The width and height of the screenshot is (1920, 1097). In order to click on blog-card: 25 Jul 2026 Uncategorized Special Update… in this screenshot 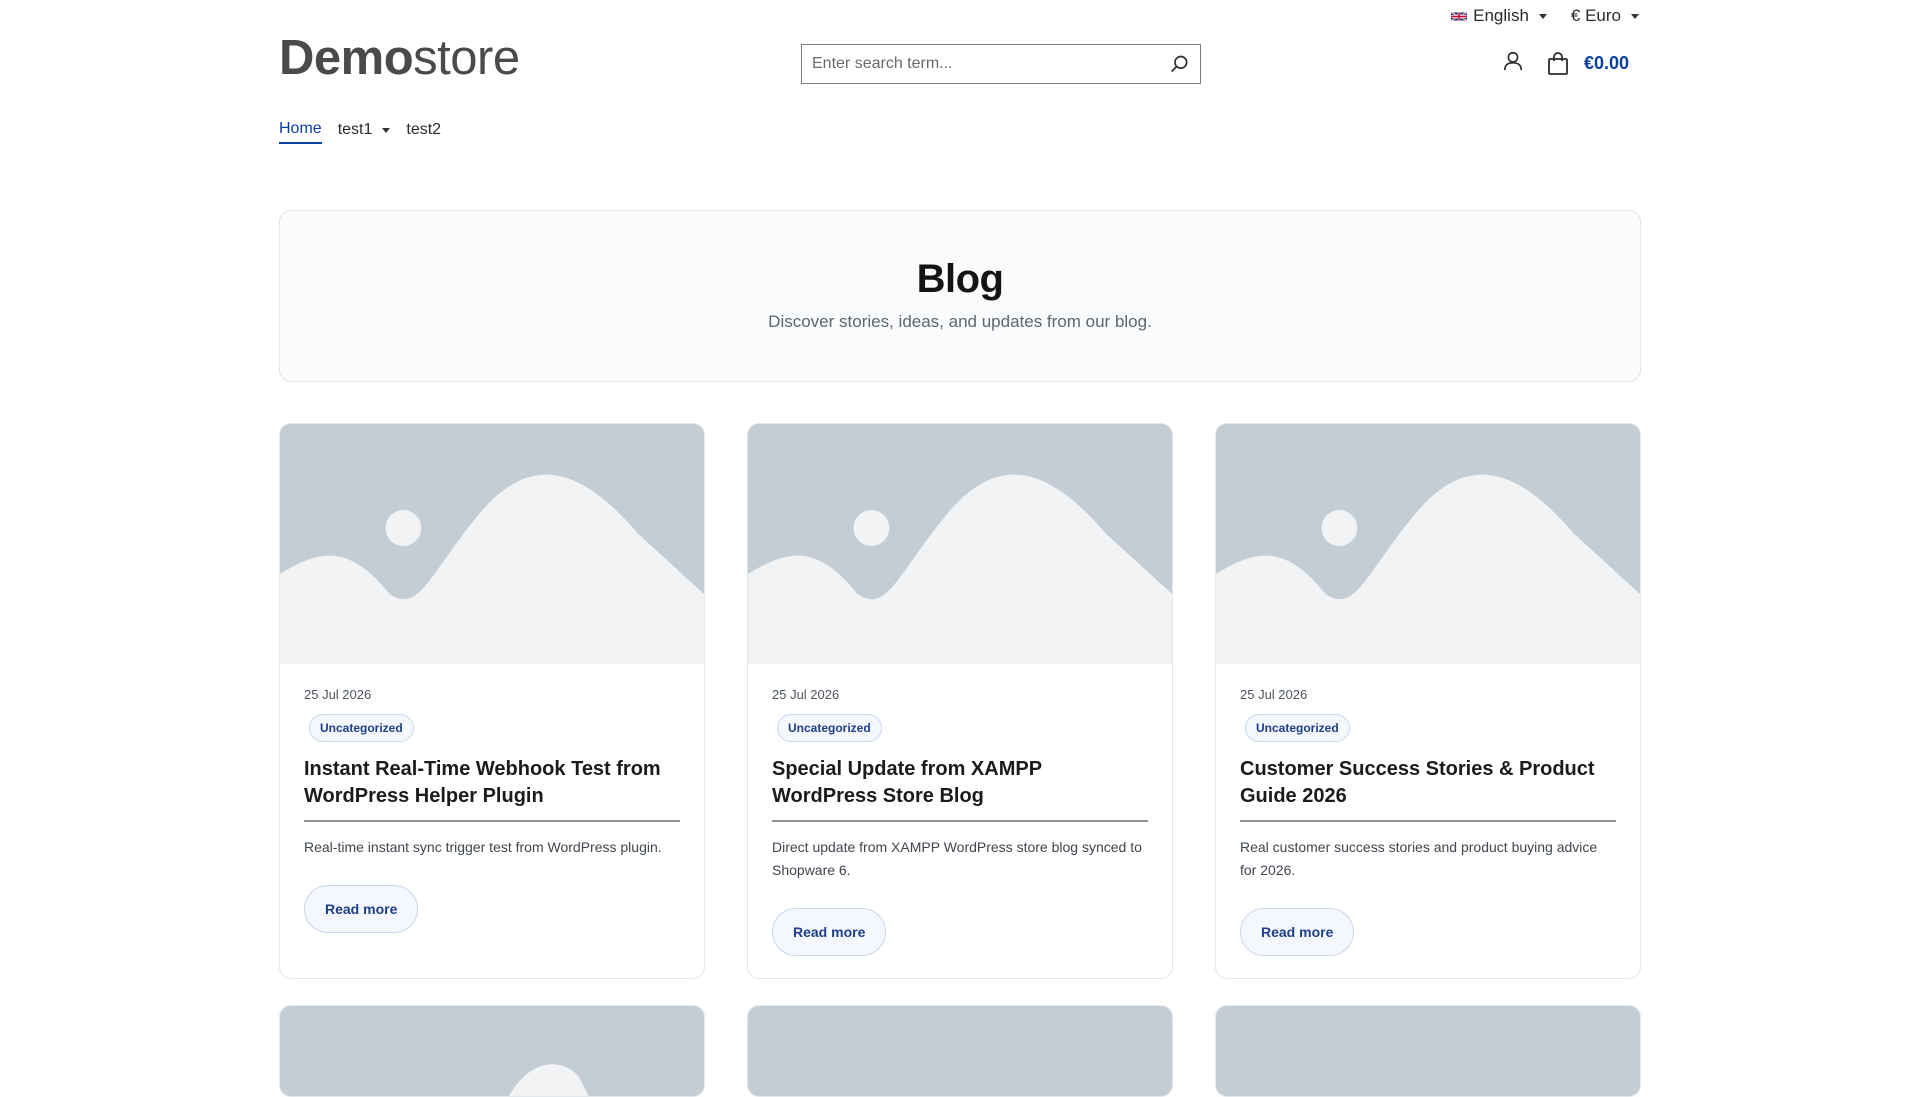, I will do `click(960, 701)`.